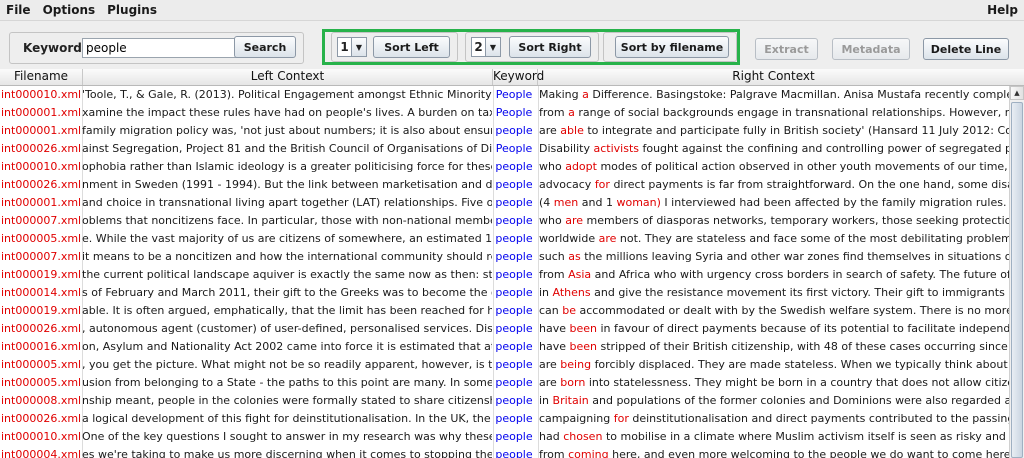 This screenshot has height=458, width=1024. I want to click on filename-cell: int000014.xml, so click(41, 292).